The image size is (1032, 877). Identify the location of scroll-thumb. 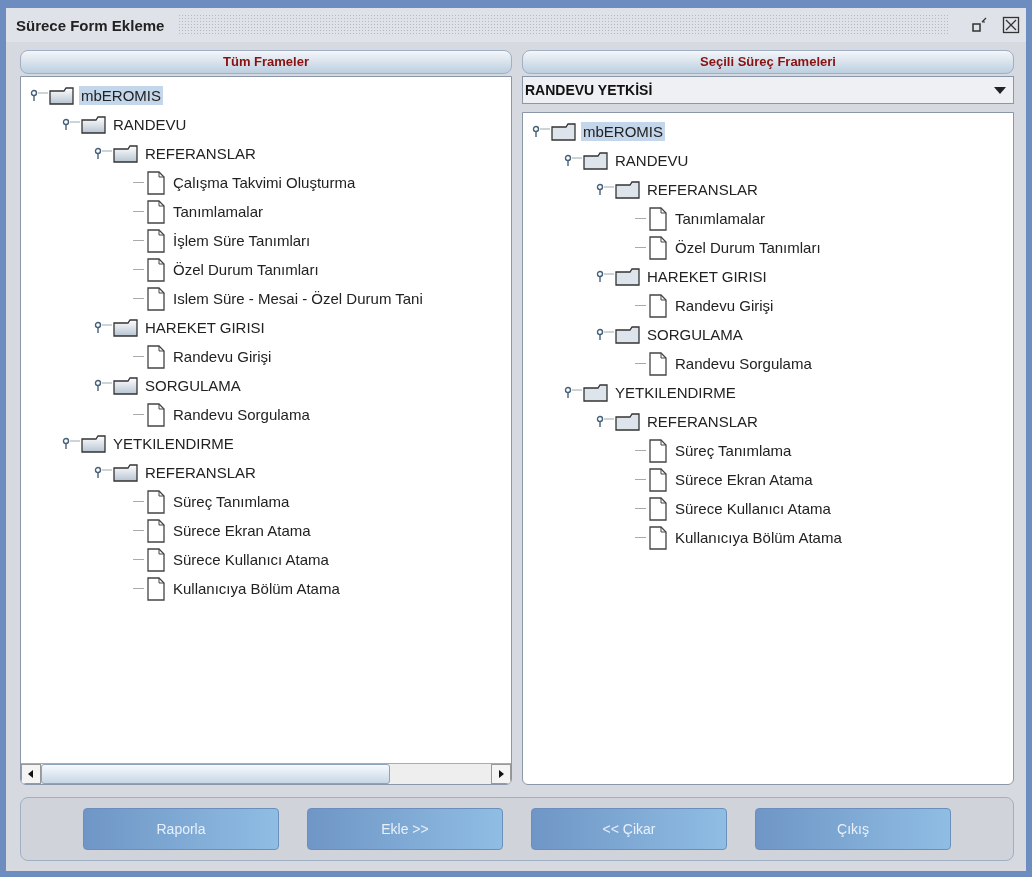
(215, 774).